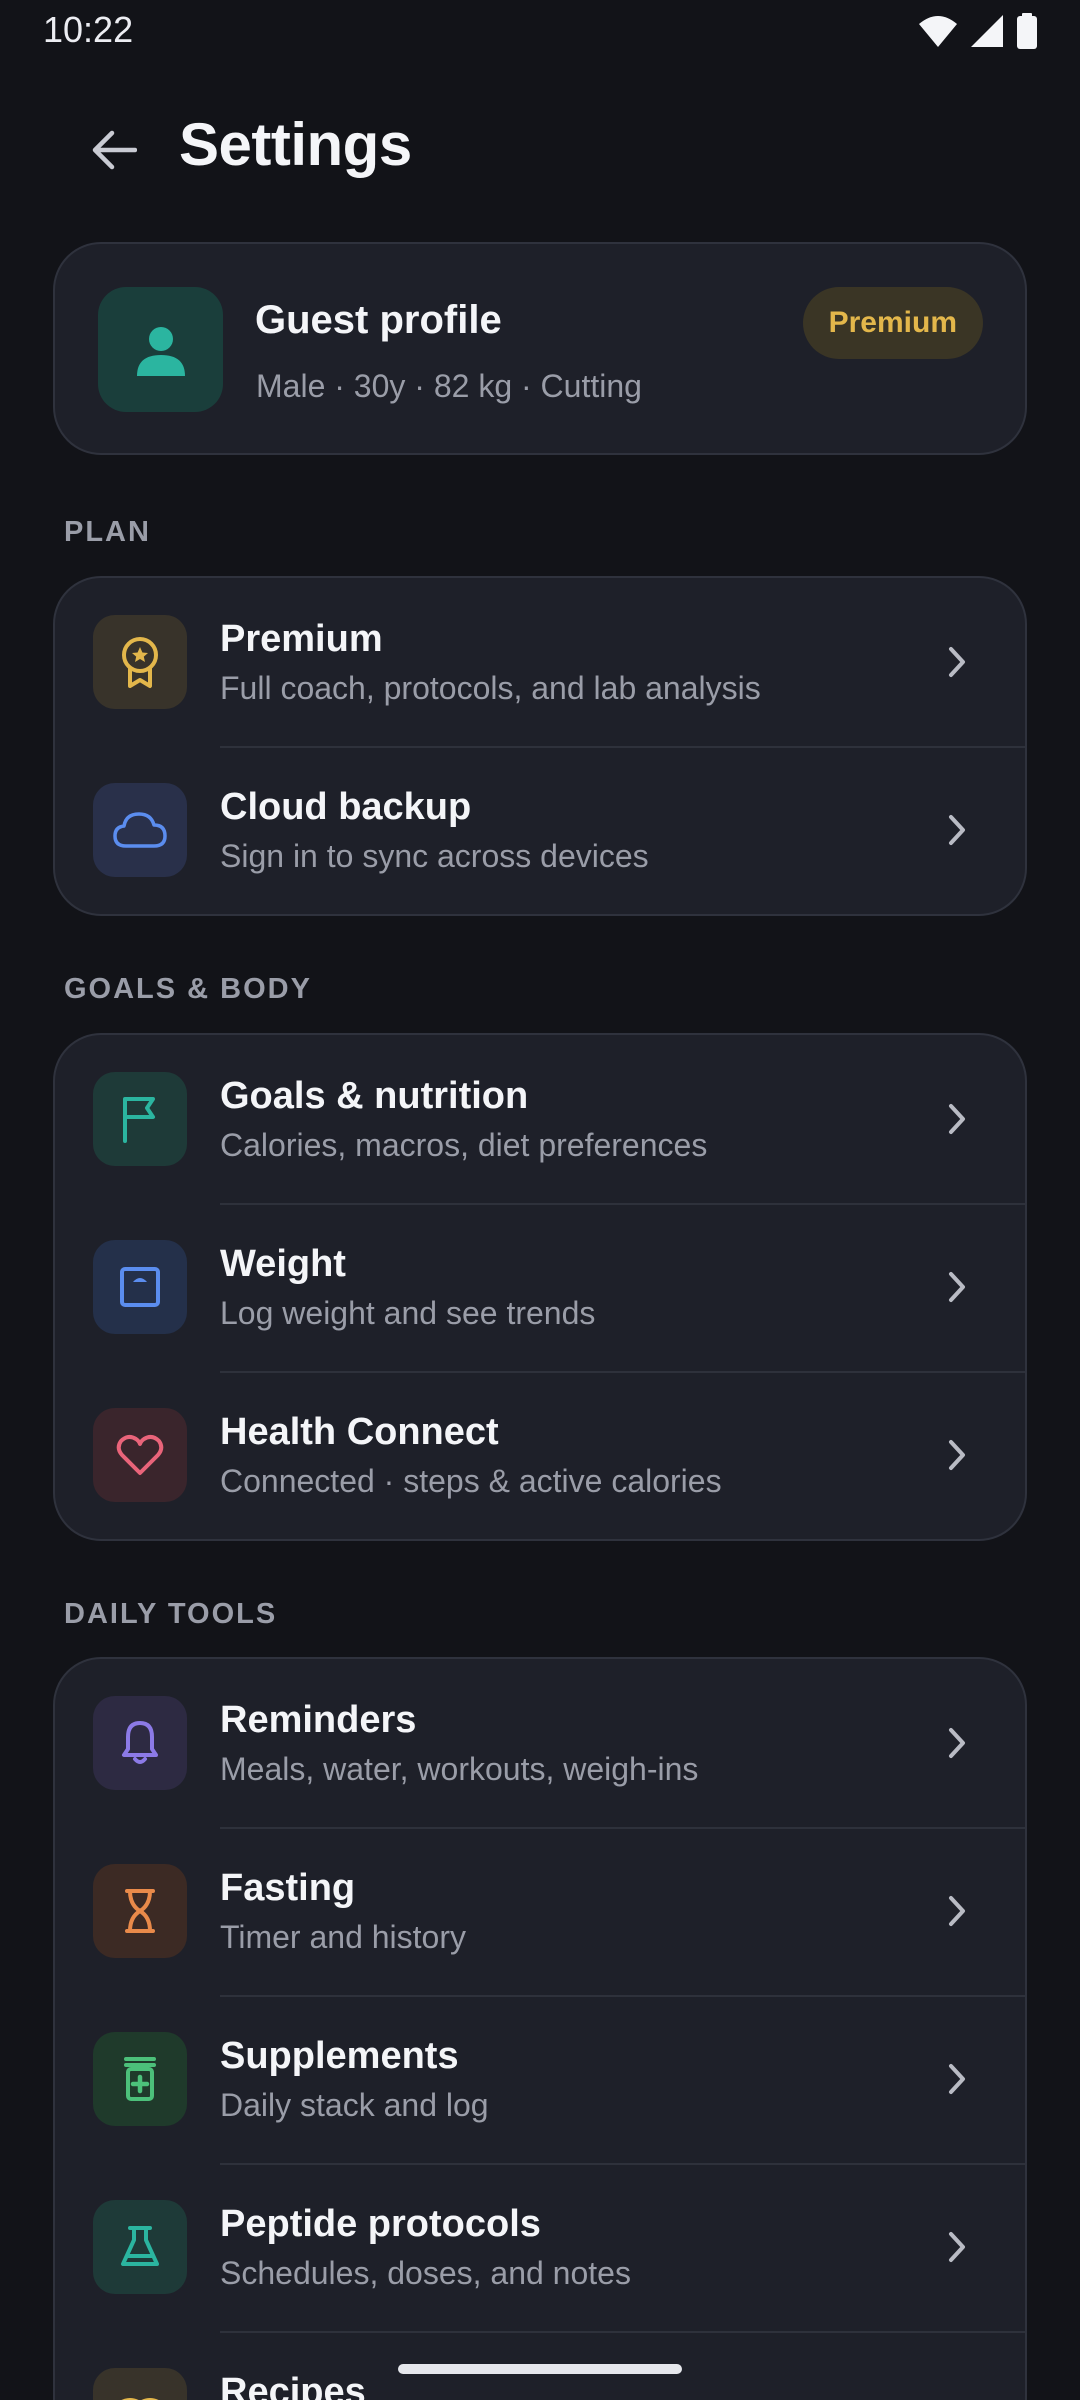  What do you see at coordinates (140, 2079) in the screenshot?
I see `pill-bottle-icon` at bounding box center [140, 2079].